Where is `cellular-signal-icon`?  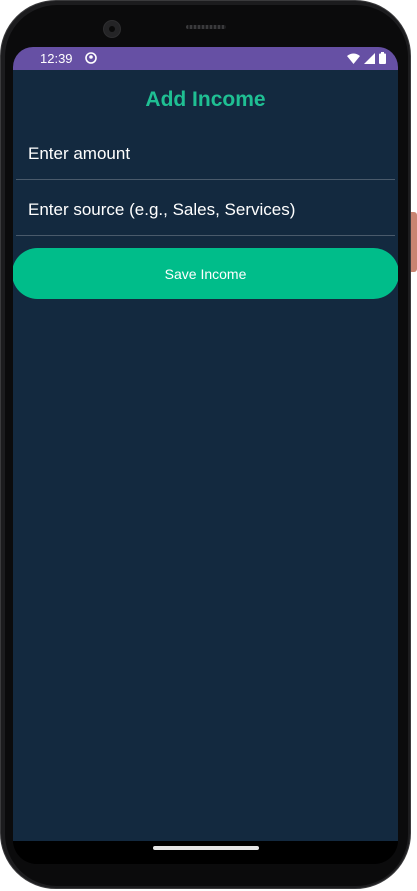 cellular-signal-icon is located at coordinates (369, 58).